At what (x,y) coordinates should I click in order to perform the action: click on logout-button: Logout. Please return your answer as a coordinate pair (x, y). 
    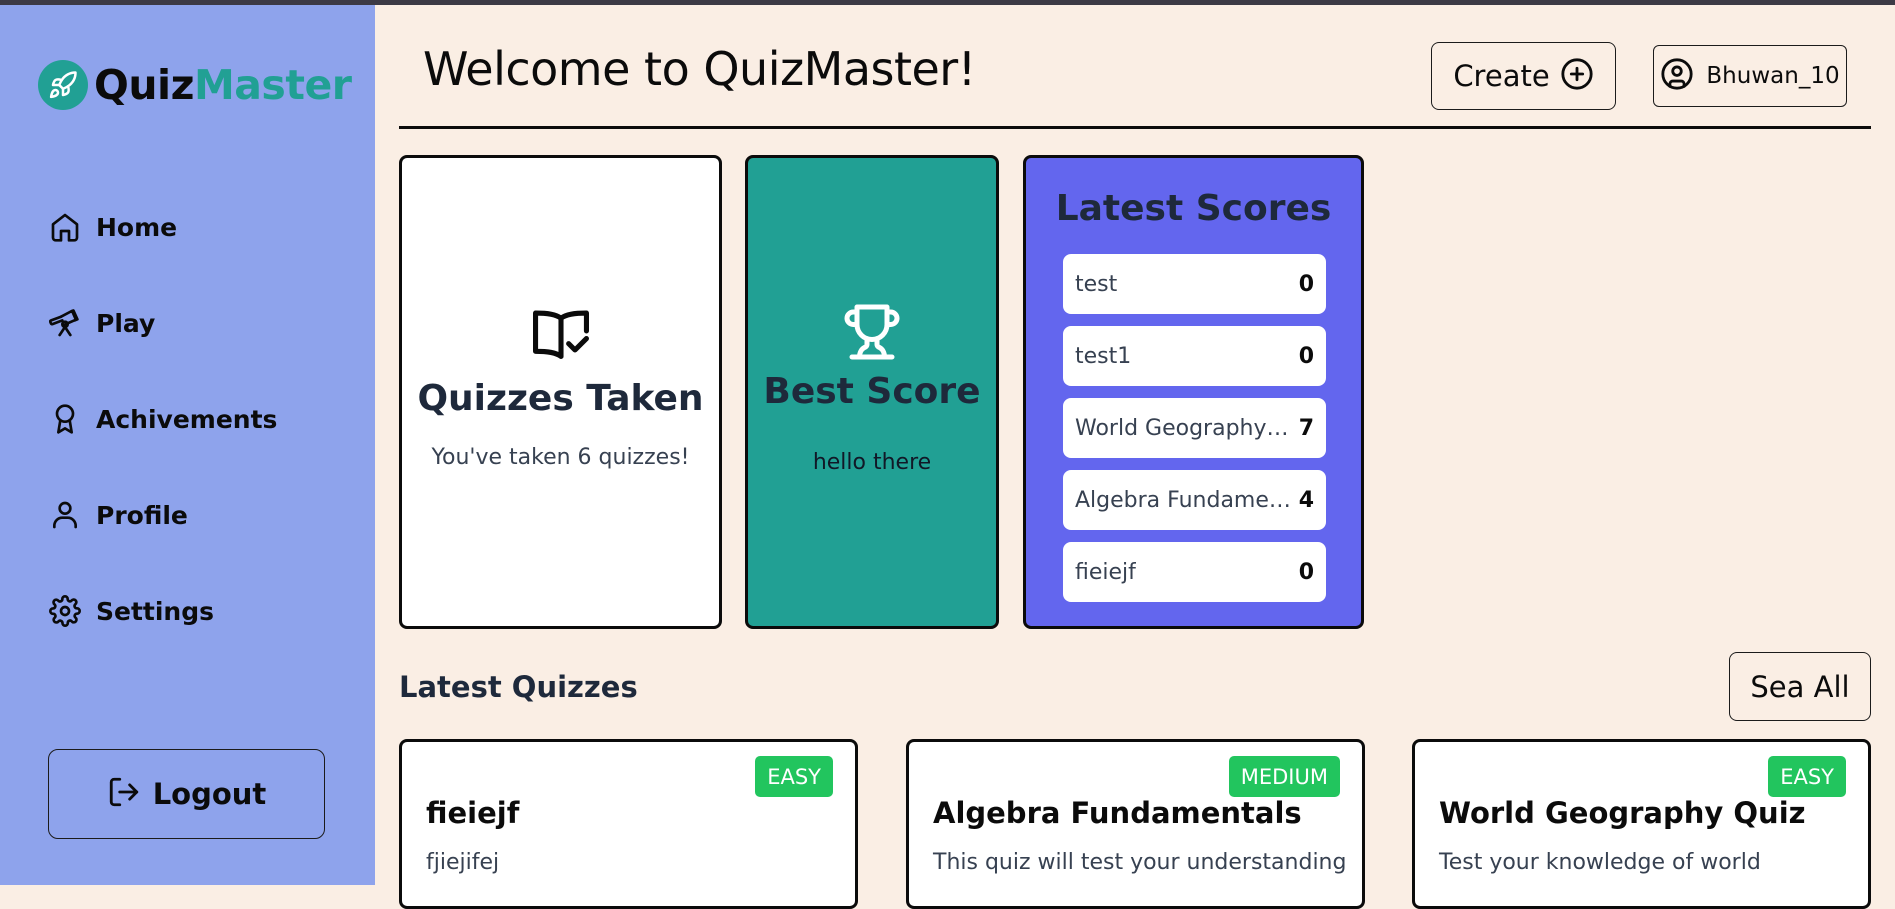
    Looking at the image, I should click on (186, 794).